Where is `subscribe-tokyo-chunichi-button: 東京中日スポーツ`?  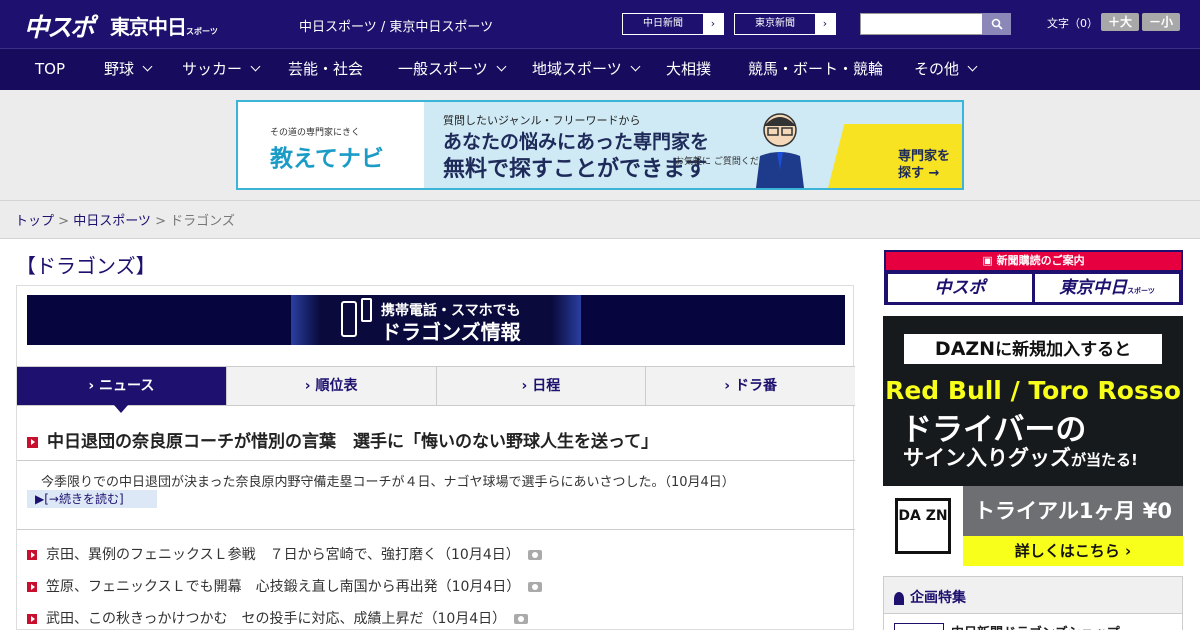 subscribe-tokyo-chunichi-button: 東京中日スポーツ is located at coordinates (1107, 288).